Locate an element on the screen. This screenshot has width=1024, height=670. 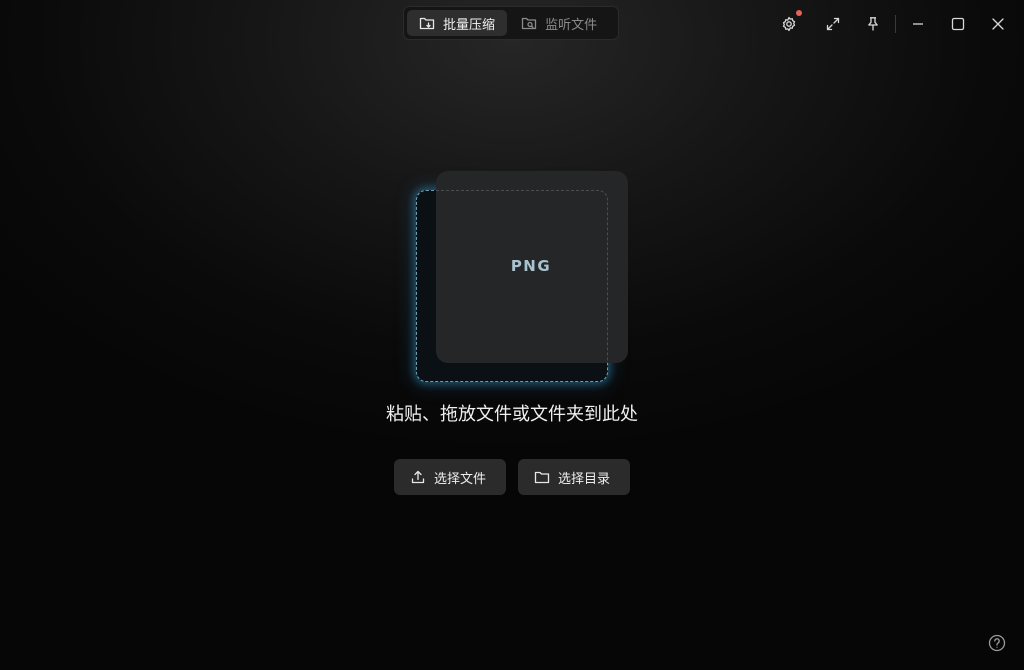
minimize-icon is located at coordinates (918, 24).